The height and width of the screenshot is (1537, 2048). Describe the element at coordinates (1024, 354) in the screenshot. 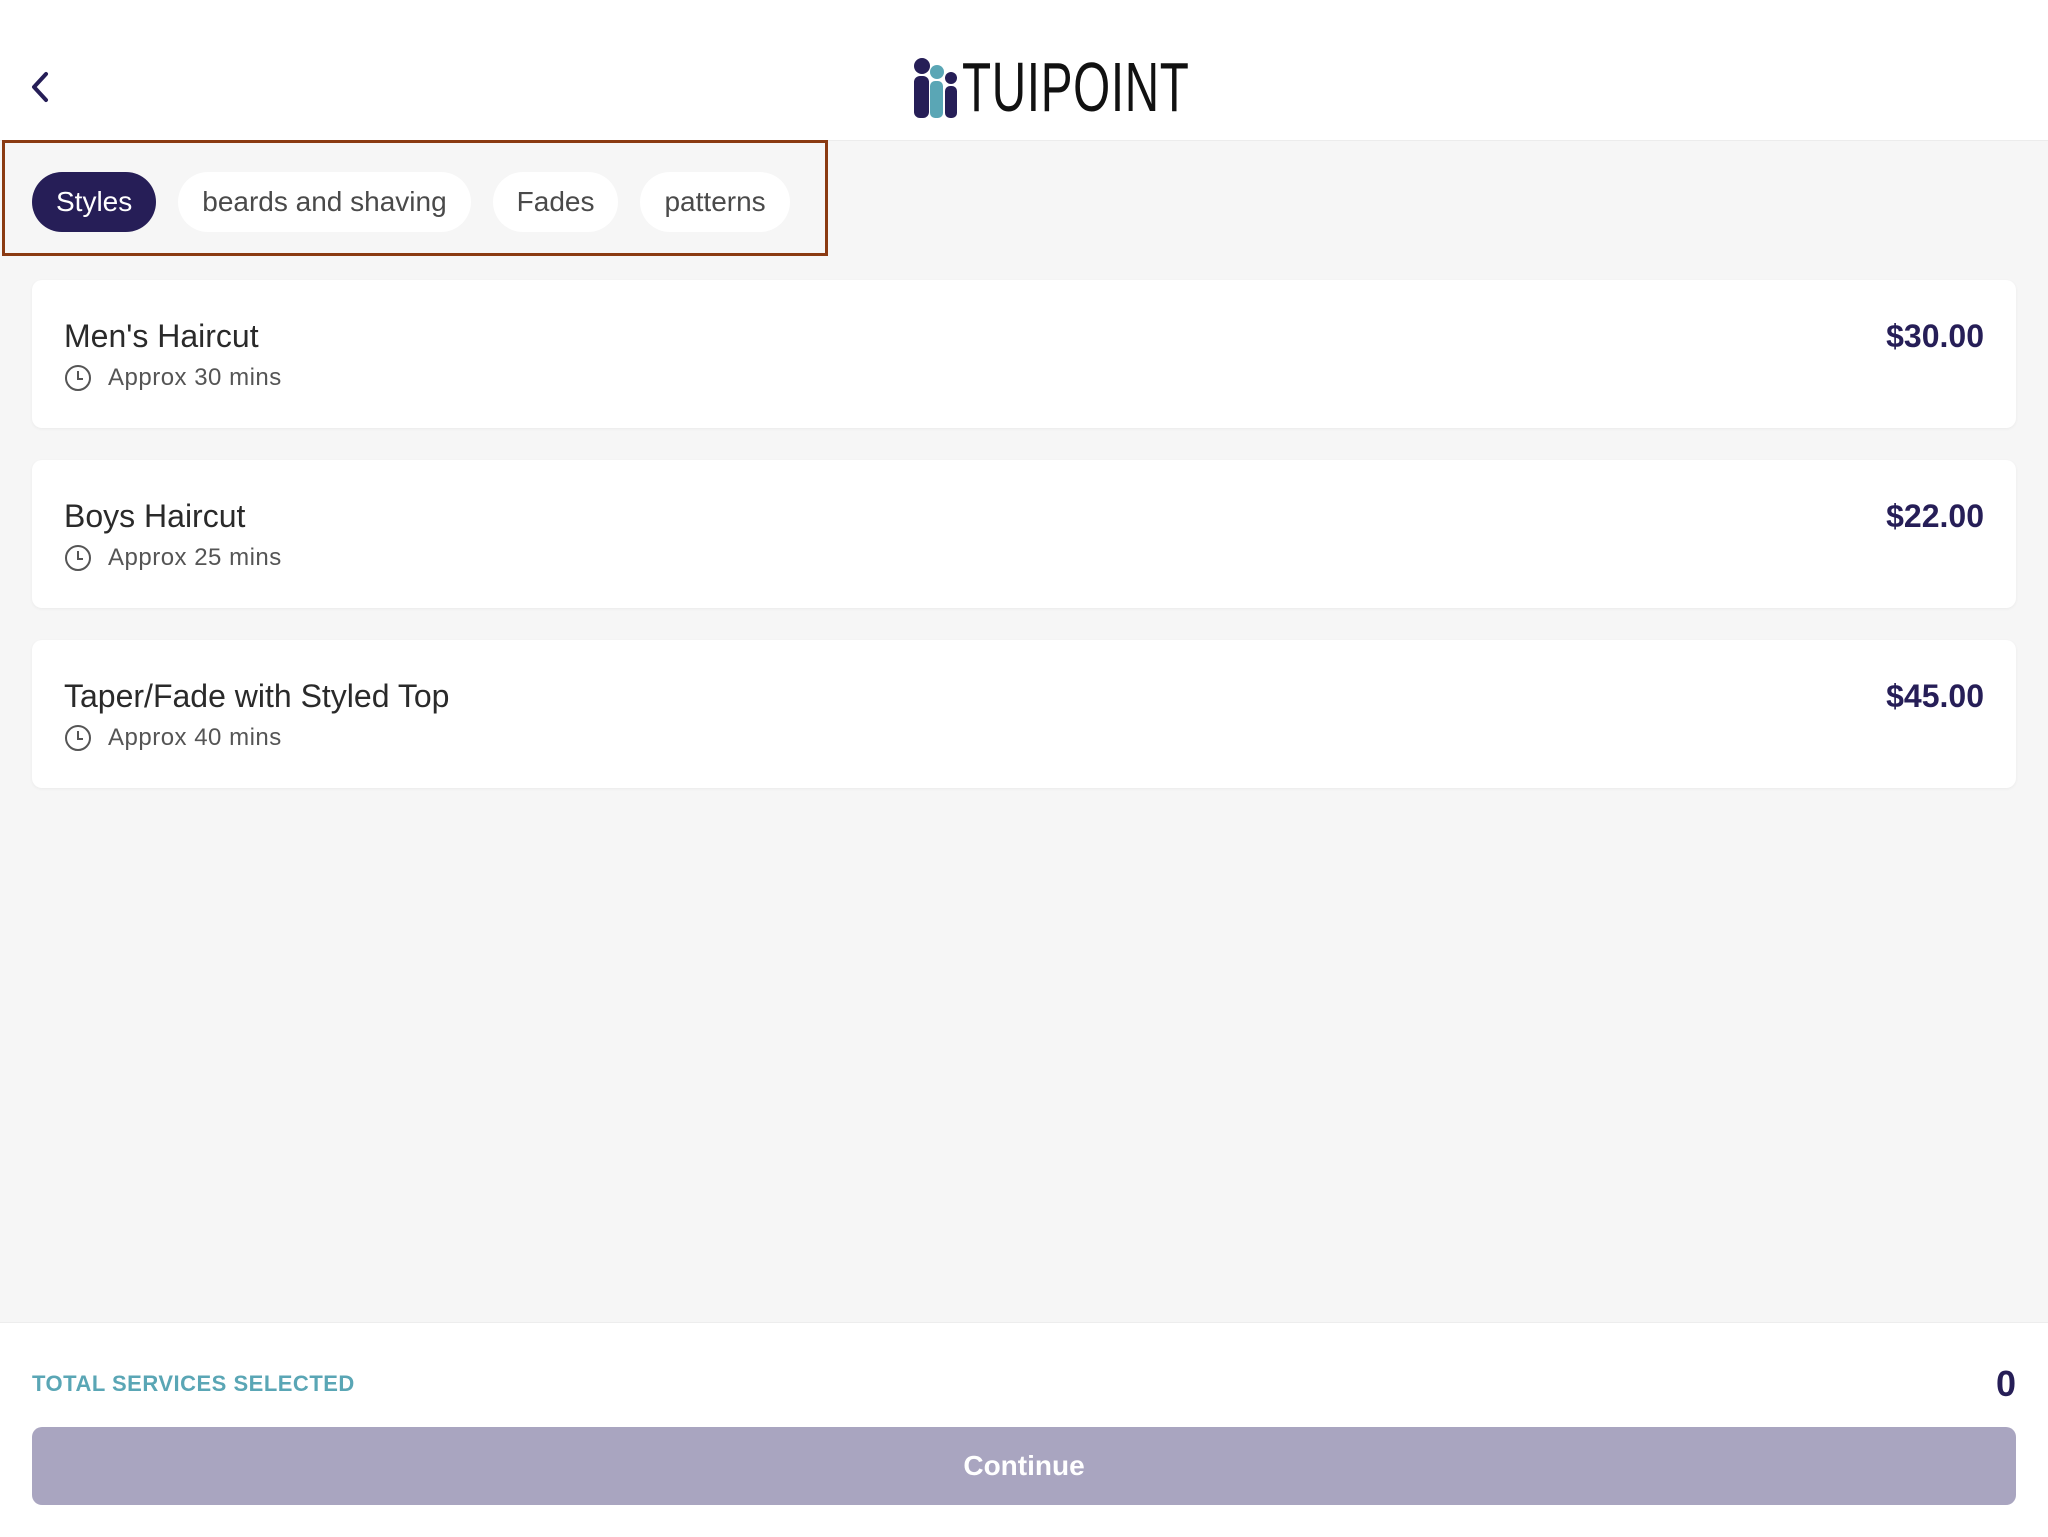

I see `service-card-mens-haircut: Men's Haircut Approx 30 mins $30.00` at that location.